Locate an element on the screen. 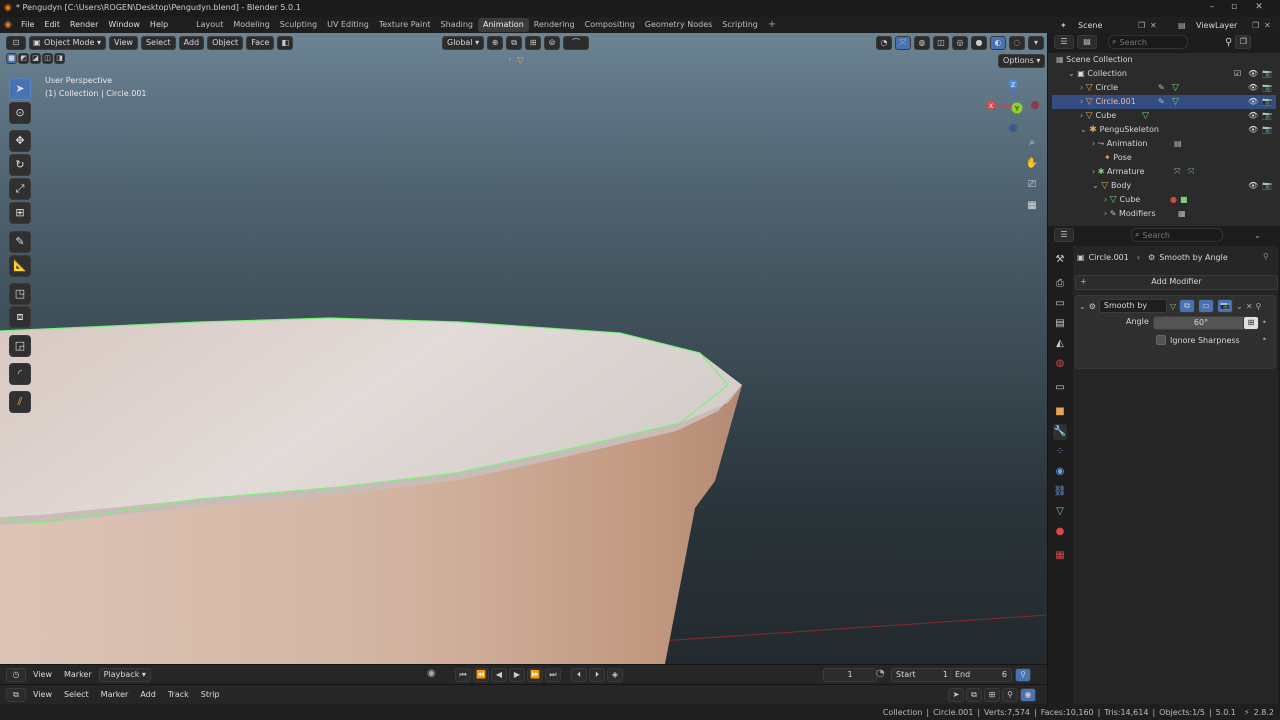 The height and width of the screenshot is (720, 1280). workspace-tab-sculpting: Sculpting is located at coordinates (298, 25).